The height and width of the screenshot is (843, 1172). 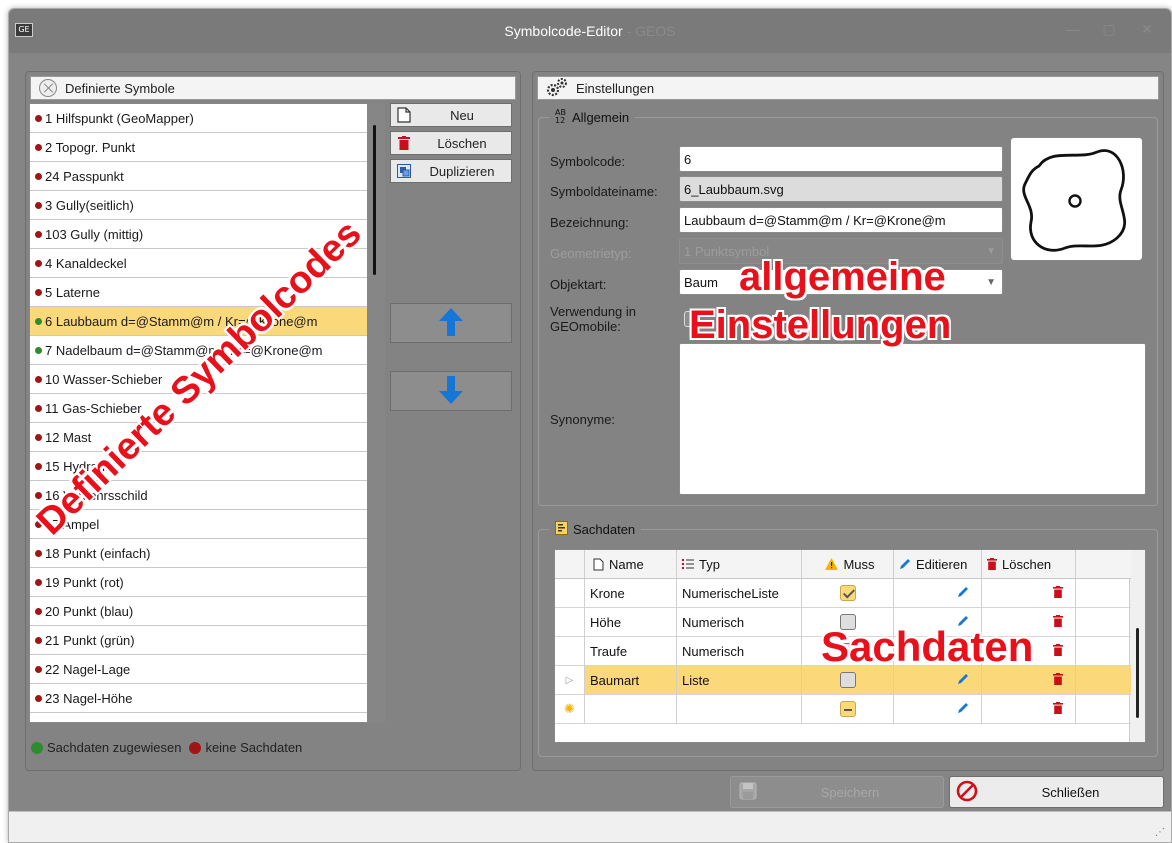 What do you see at coordinates (1160, 832) in the screenshot?
I see `resize-grip-icon: ⋰` at bounding box center [1160, 832].